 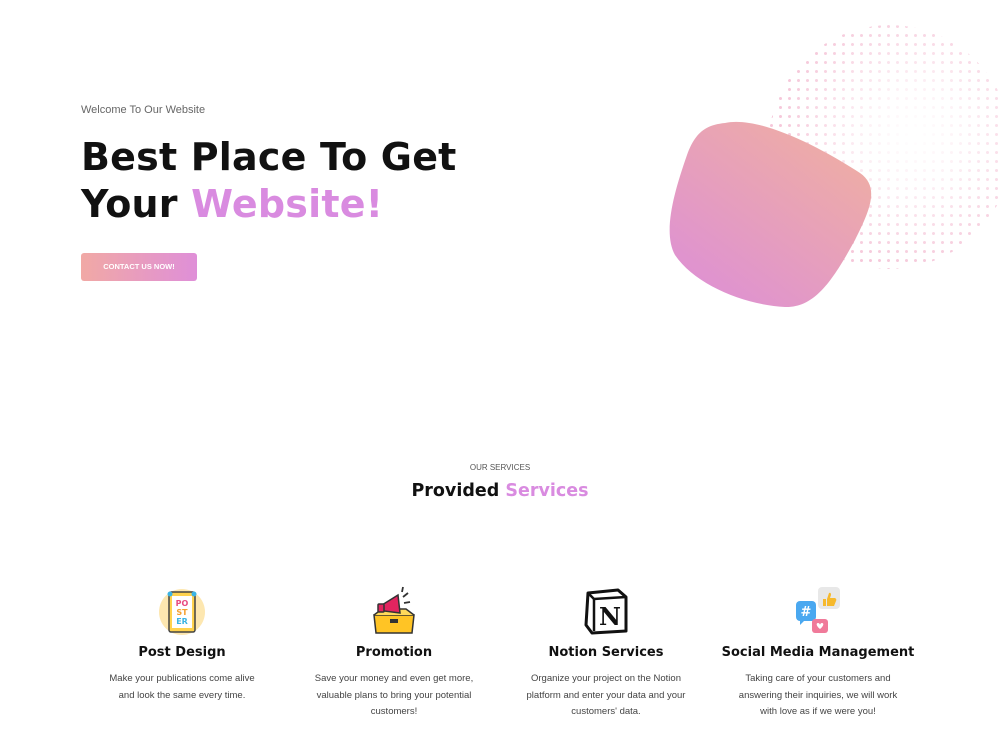 What do you see at coordinates (136, 204) in the screenshot?
I see `hero-title-line2-prefix: Your` at bounding box center [136, 204].